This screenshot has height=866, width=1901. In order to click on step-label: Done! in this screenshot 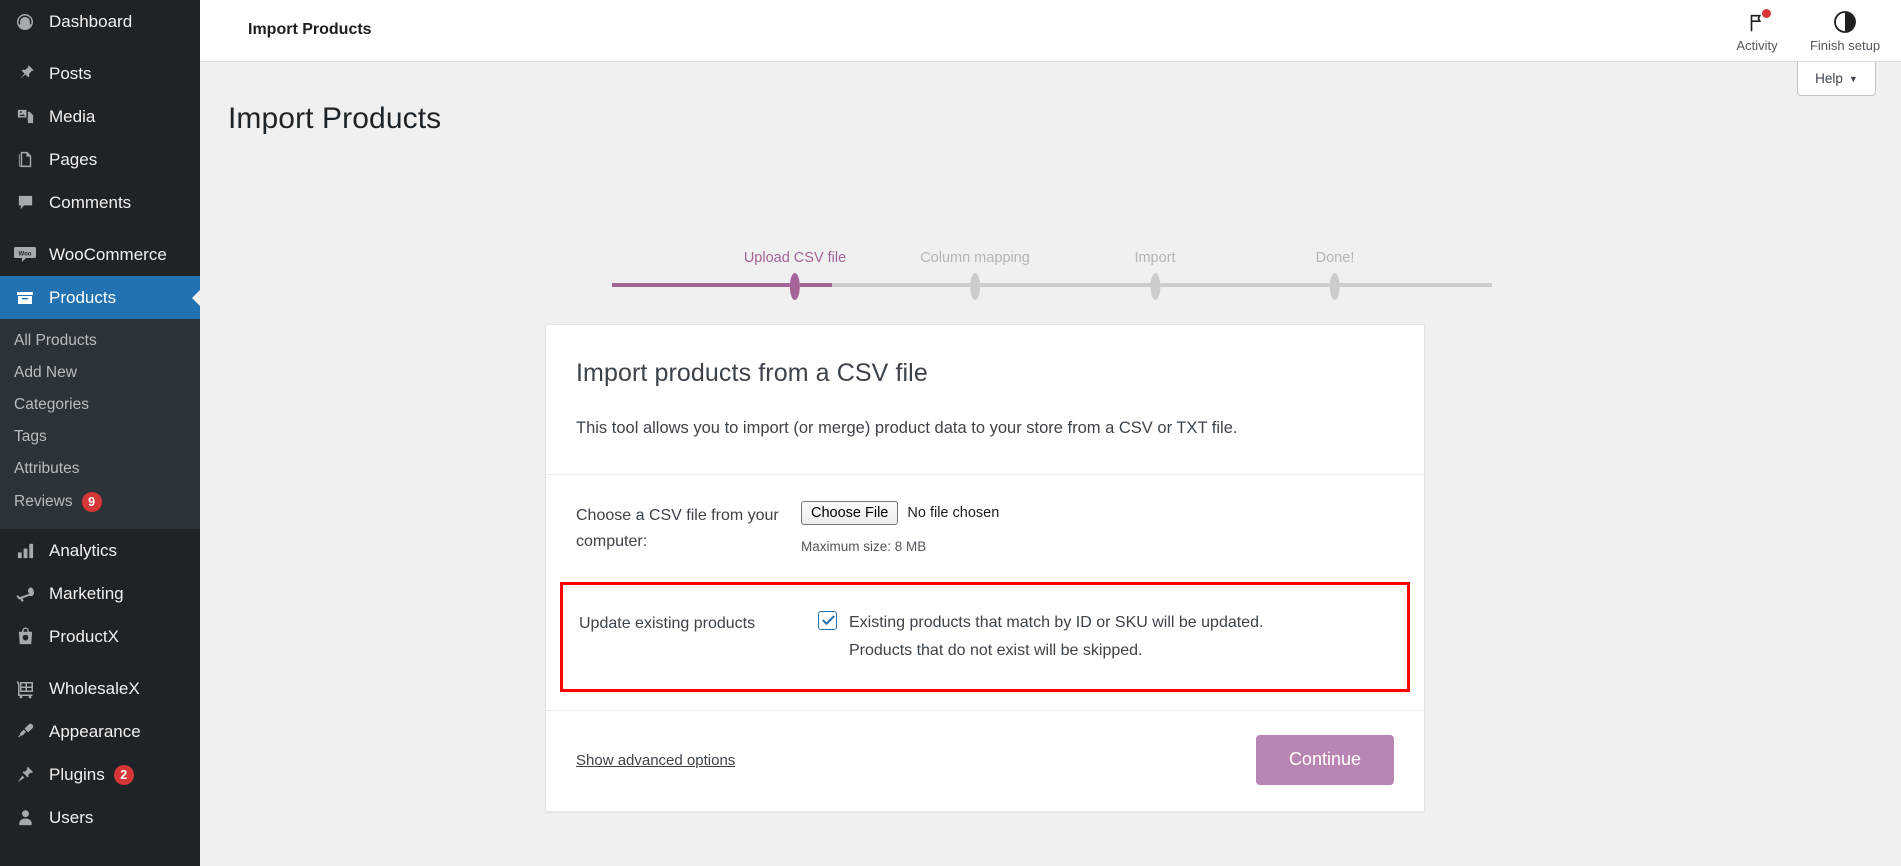, I will do `click(1335, 258)`.